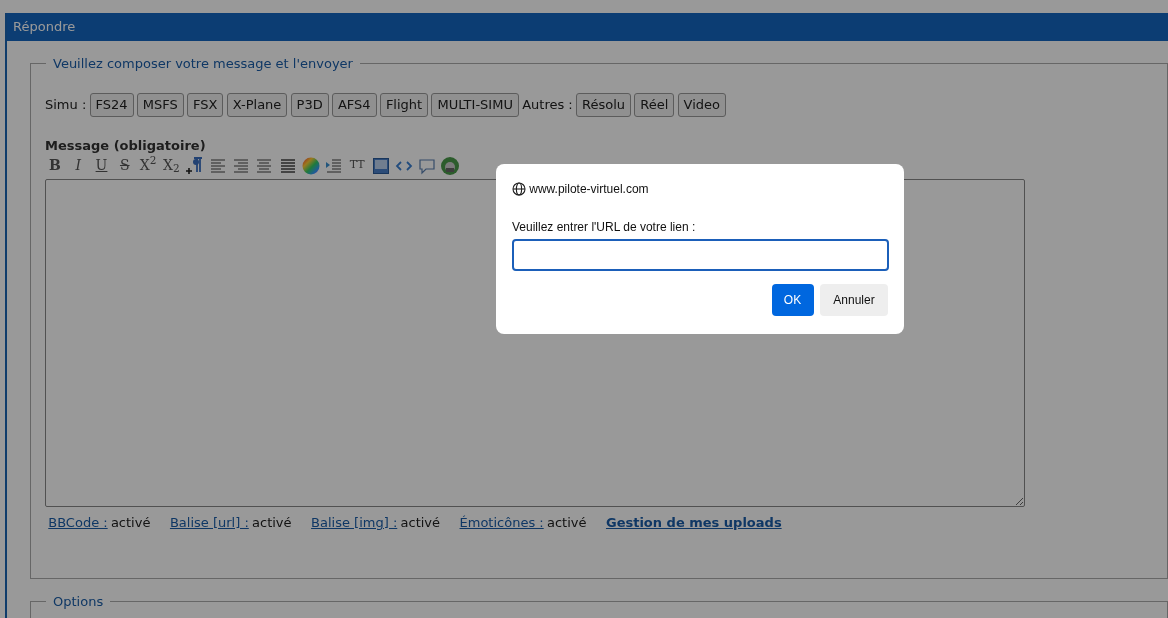  What do you see at coordinates (101, 165) in the screenshot?
I see `underline-icon: U` at bounding box center [101, 165].